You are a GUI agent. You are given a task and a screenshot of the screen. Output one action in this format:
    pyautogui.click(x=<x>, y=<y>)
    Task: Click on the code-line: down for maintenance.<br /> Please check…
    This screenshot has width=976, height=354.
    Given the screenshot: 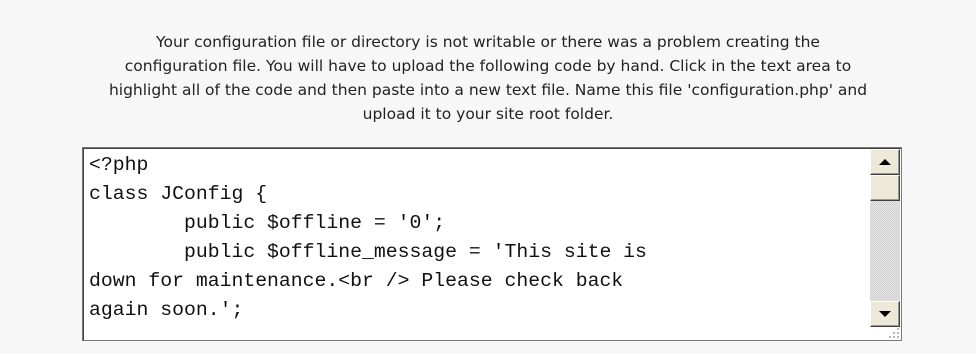 What is the action you would take?
    pyautogui.click(x=356, y=281)
    